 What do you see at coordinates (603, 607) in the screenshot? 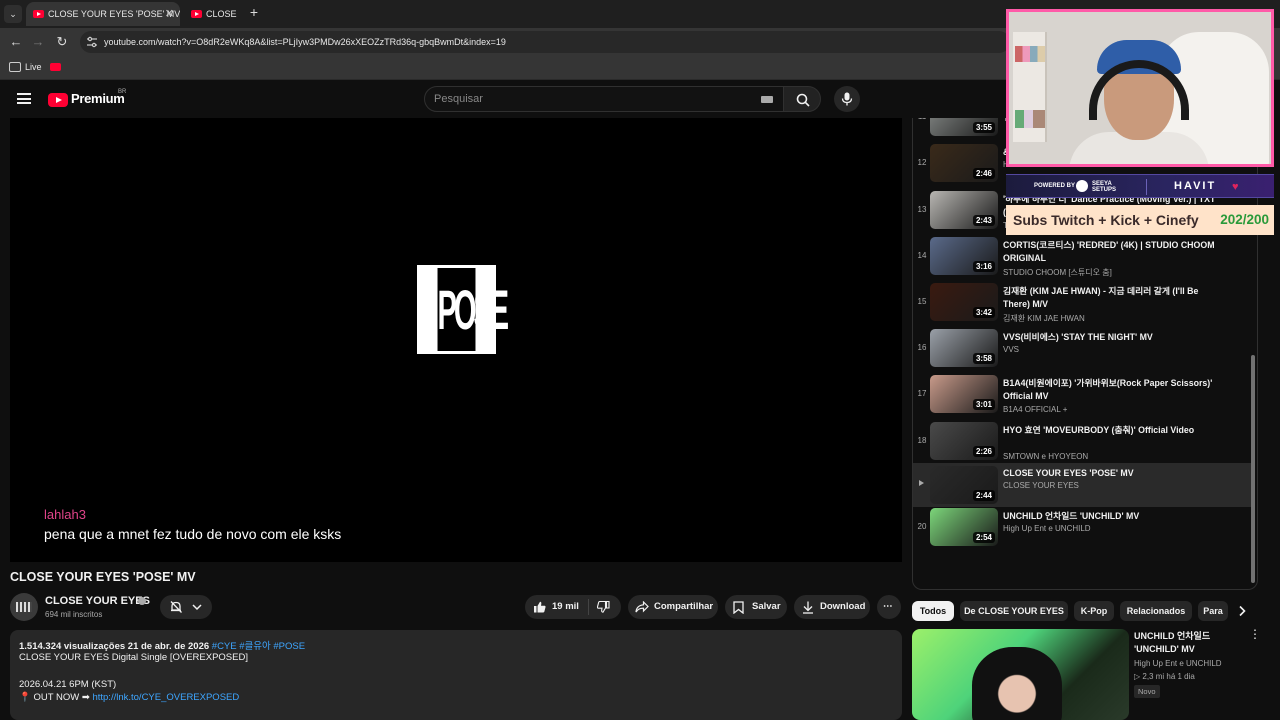
I see `thumbs-down-icon` at bounding box center [603, 607].